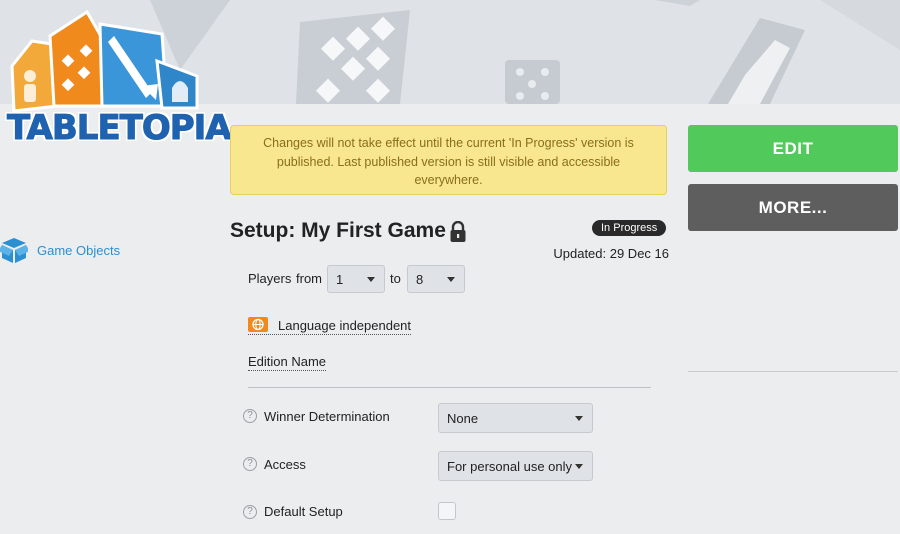 This screenshot has width=900, height=534. What do you see at coordinates (447, 511) in the screenshot?
I see `default-setup-checkbox` at bounding box center [447, 511].